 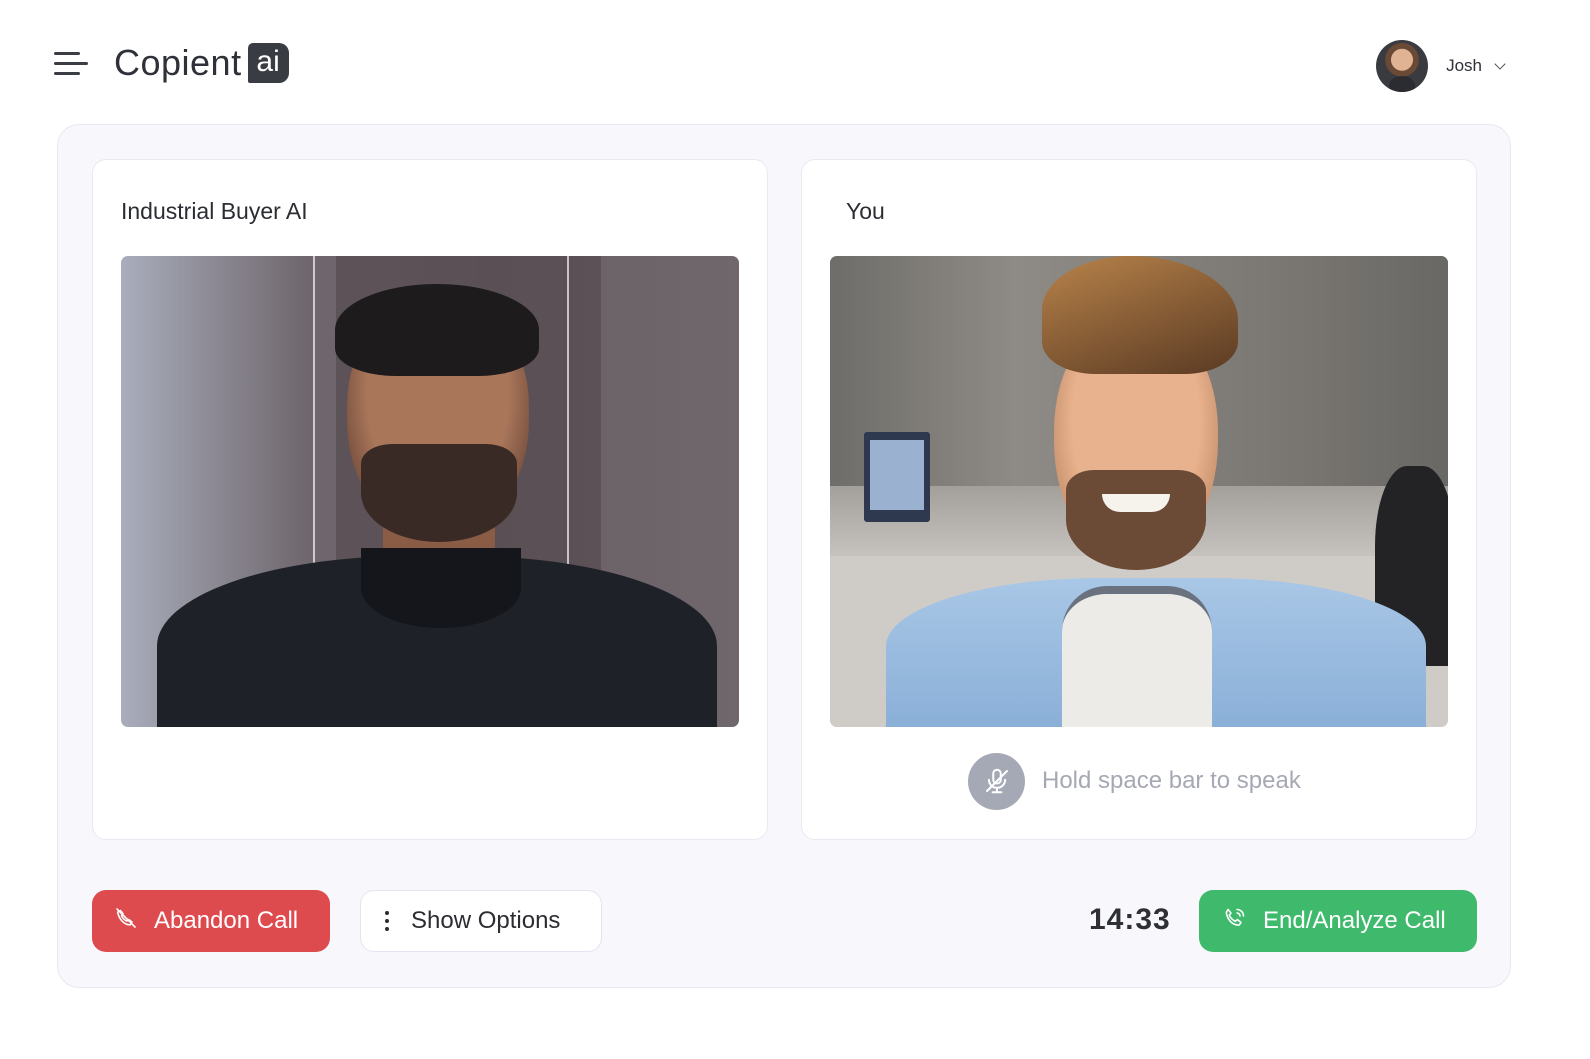 What do you see at coordinates (1402, 66) in the screenshot?
I see `avatar` at bounding box center [1402, 66].